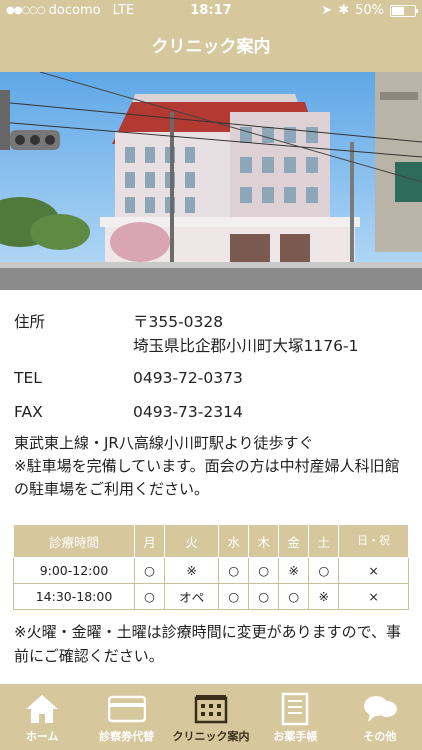  What do you see at coordinates (295, 709) in the screenshot?
I see `notebook-icon` at bounding box center [295, 709].